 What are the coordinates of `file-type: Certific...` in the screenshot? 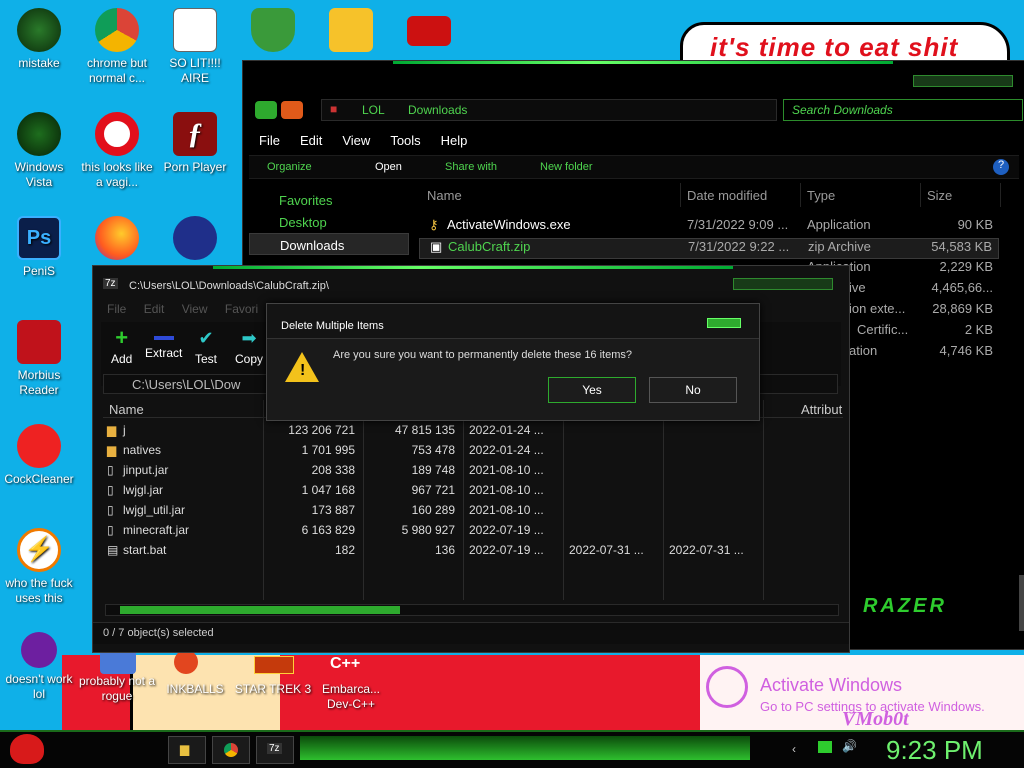 It's located at (883, 329).